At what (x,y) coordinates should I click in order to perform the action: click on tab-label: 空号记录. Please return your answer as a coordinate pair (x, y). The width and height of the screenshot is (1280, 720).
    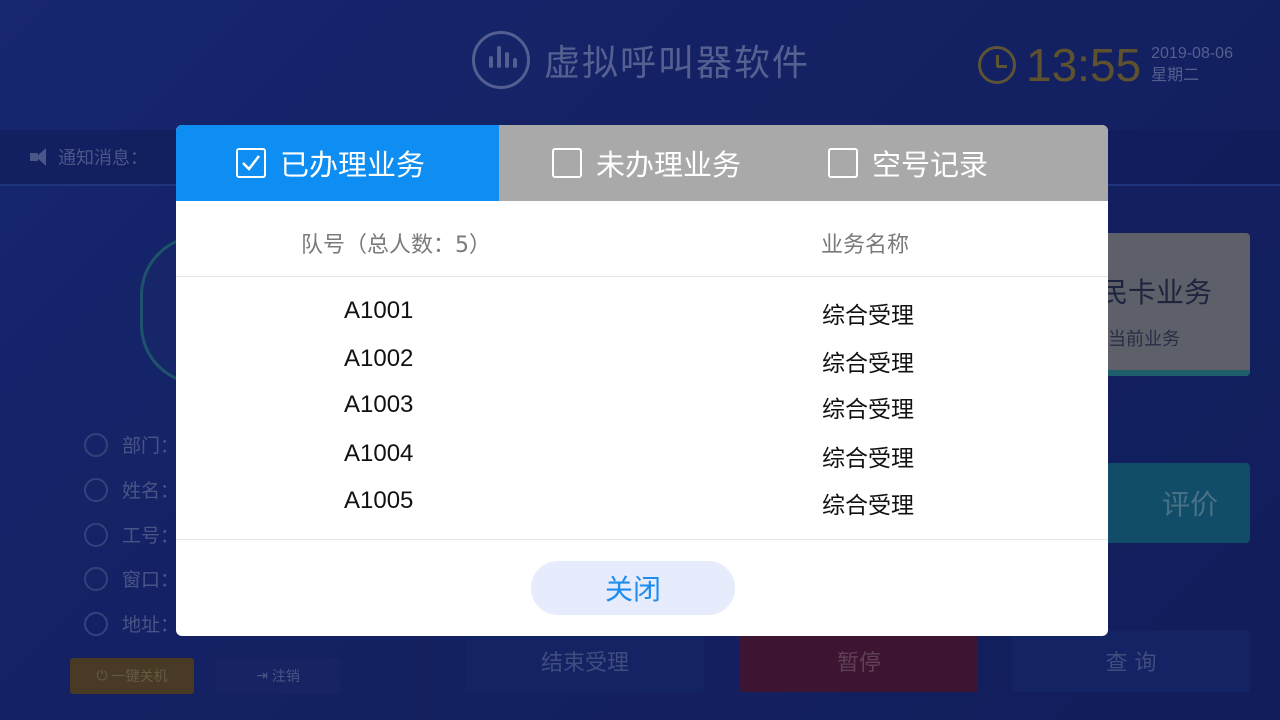
    Looking at the image, I should click on (930, 165).